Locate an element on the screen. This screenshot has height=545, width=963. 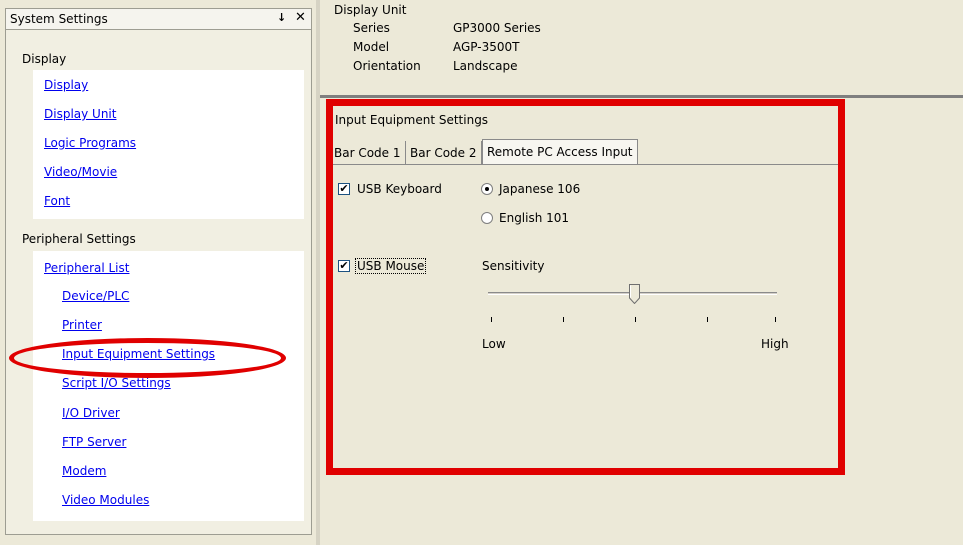
english-101-label: English 101 is located at coordinates (534, 218).